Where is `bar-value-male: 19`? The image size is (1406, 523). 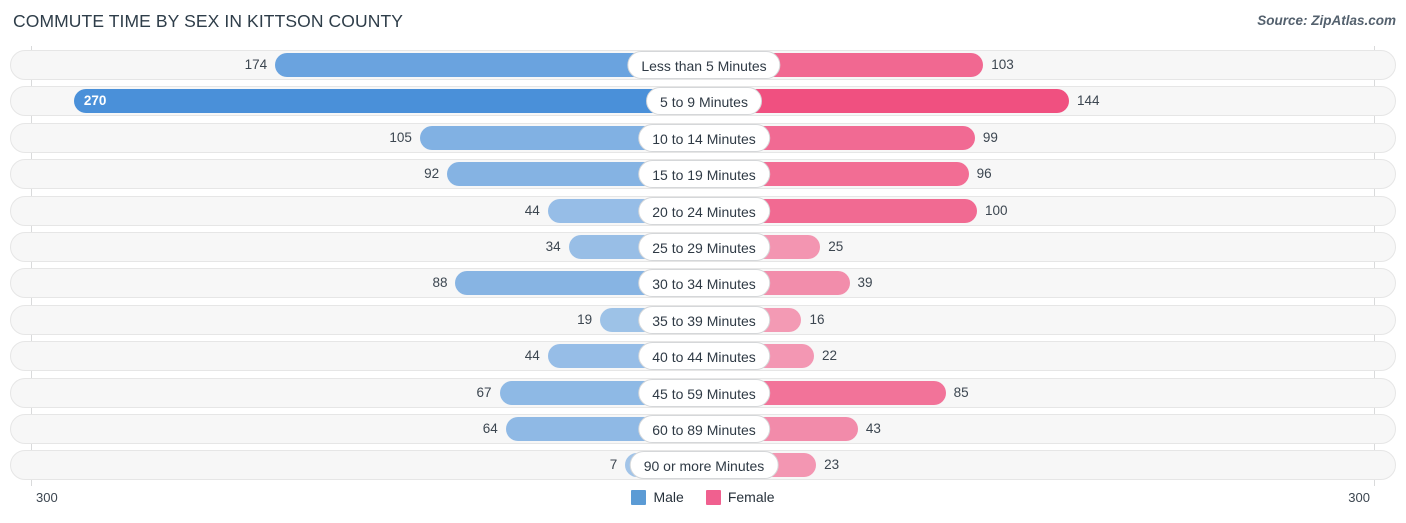
bar-value-male: 19 is located at coordinates (585, 319).